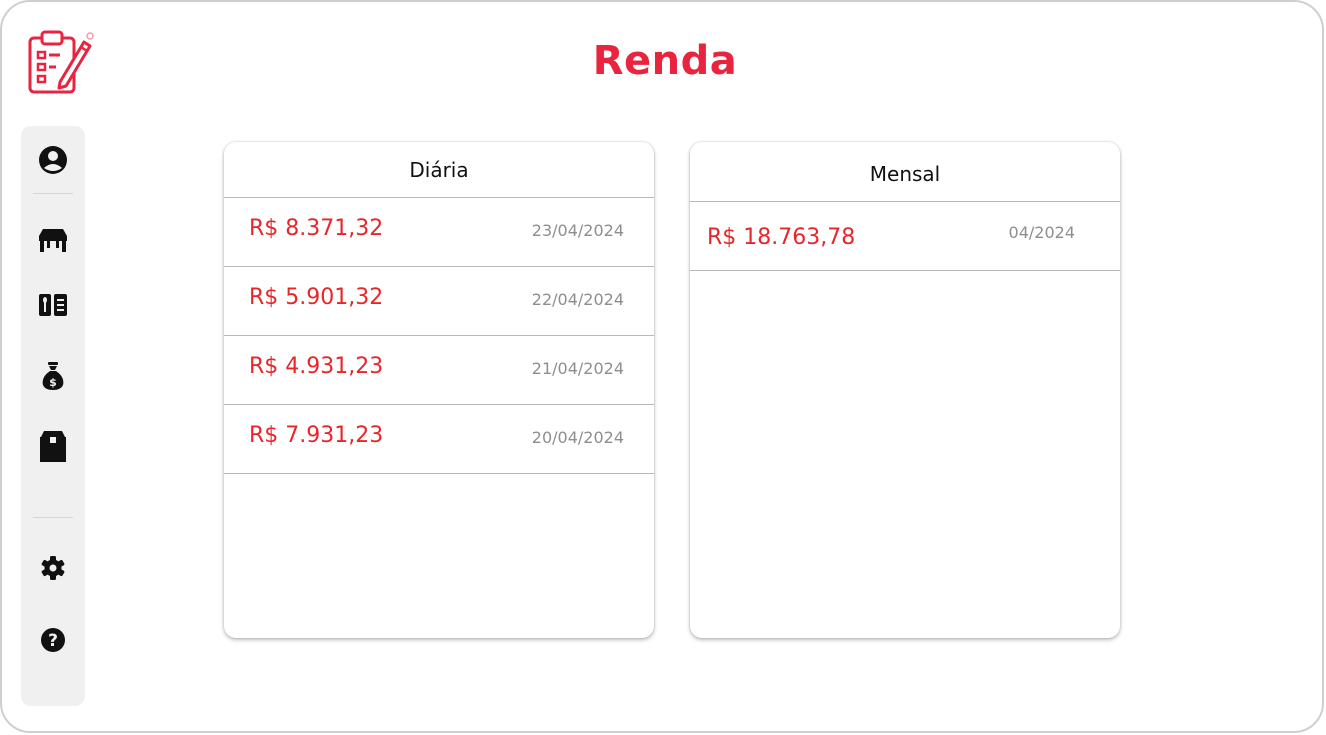 The image size is (1326, 735). Describe the element at coordinates (905, 236) in the screenshot. I see `list-item: R$ 18.763,78 04/2024` at that location.